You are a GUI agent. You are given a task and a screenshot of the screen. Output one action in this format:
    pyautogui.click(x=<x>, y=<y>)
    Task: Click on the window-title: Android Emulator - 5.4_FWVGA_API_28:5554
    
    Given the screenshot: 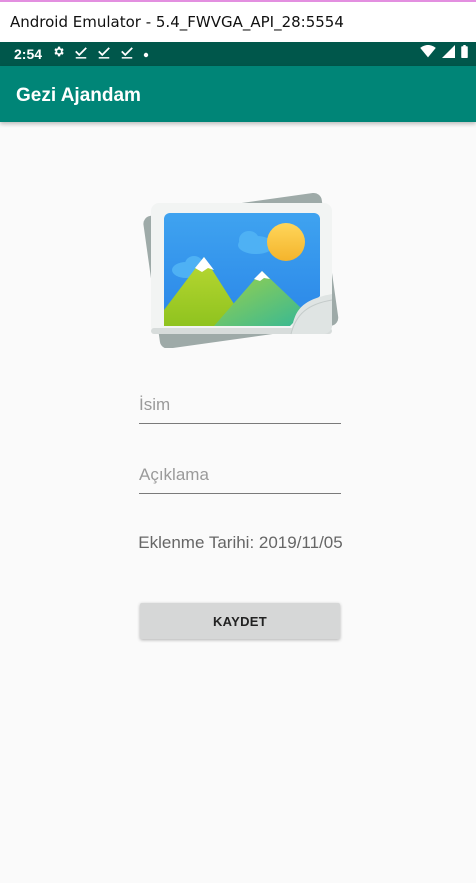 What is the action you would take?
    pyautogui.click(x=177, y=22)
    